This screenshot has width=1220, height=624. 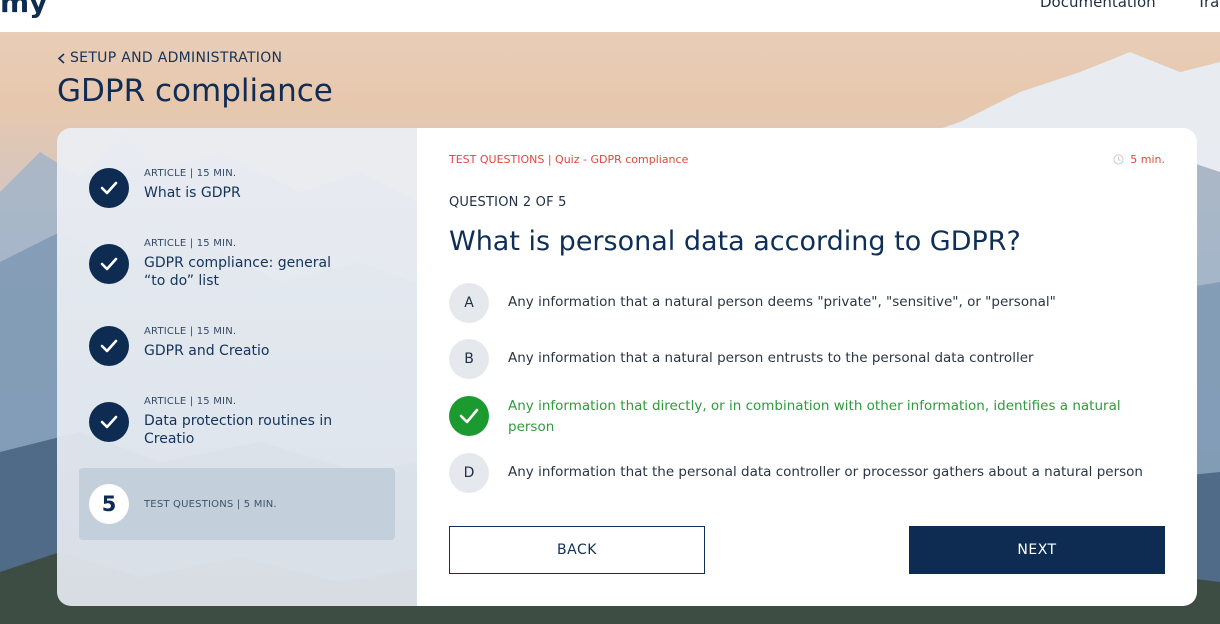 What do you see at coordinates (1037, 550) in the screenshot?
I see `next-button: NEXT` at bounding box center [1037, 550].